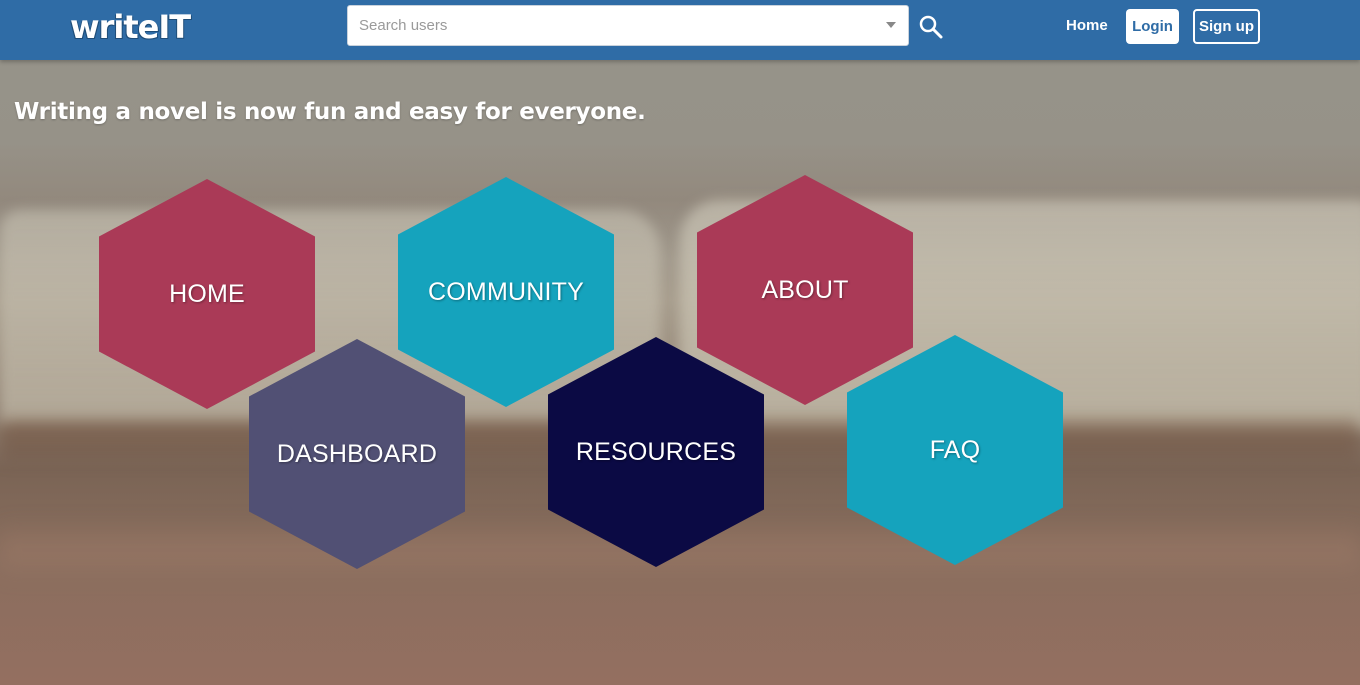  Describe the element at coordinates (1152, 26) in the screenshot. I see `login-button: Login` at that location.